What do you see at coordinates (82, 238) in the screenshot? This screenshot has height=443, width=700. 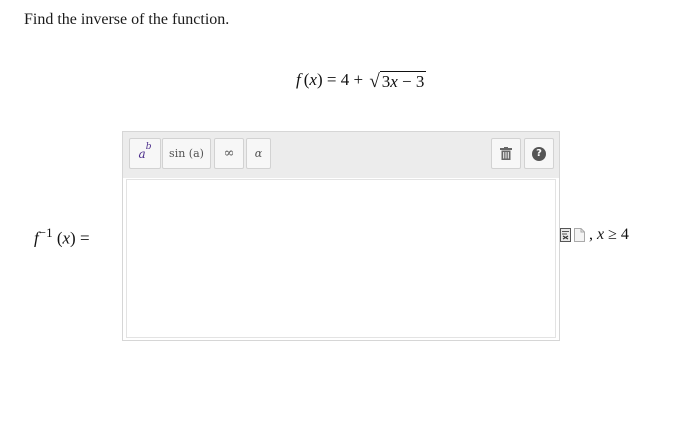 I see `answer-equals: =` at bounding box center [82, 238].